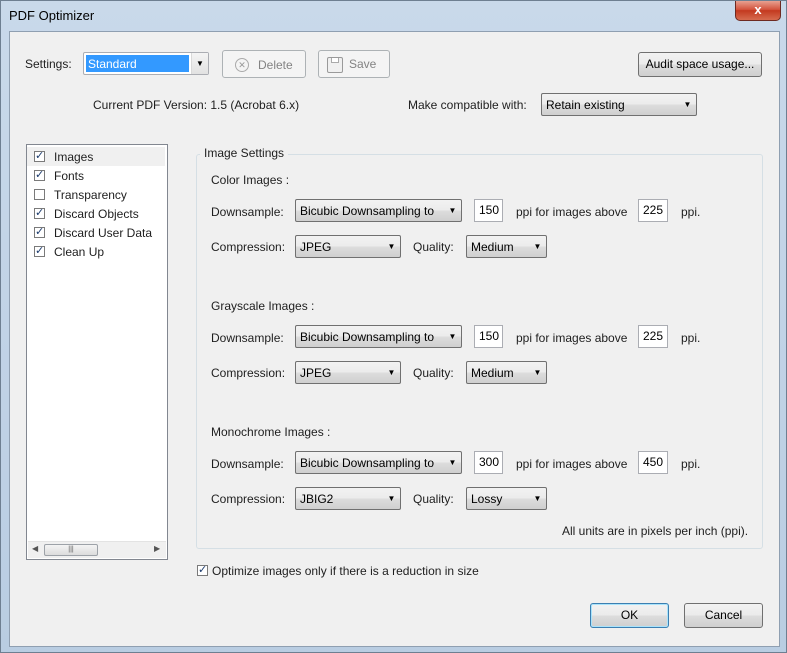 This screenshot has height=653, width=787. I want to click on ok-button: OK, so click(629, 615).